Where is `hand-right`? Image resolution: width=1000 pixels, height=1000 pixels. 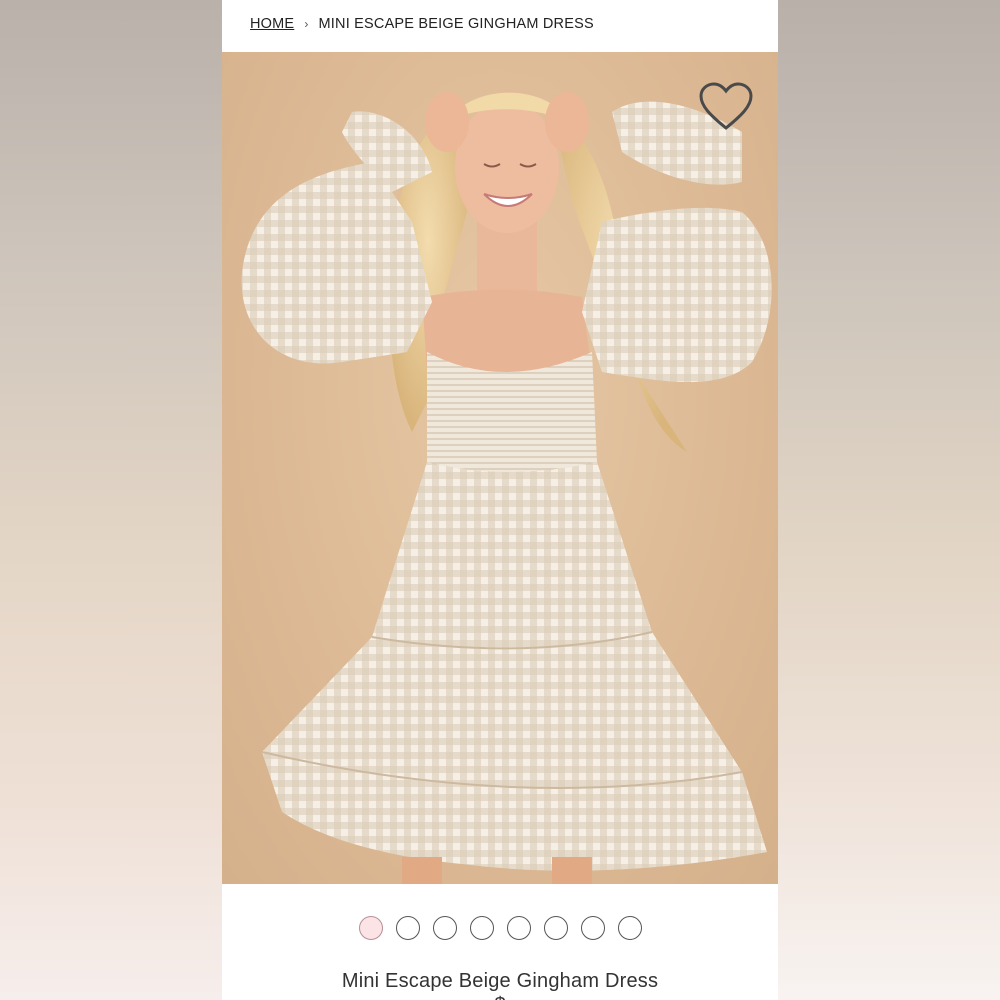 hand-right is located at coordinates (567, 122).